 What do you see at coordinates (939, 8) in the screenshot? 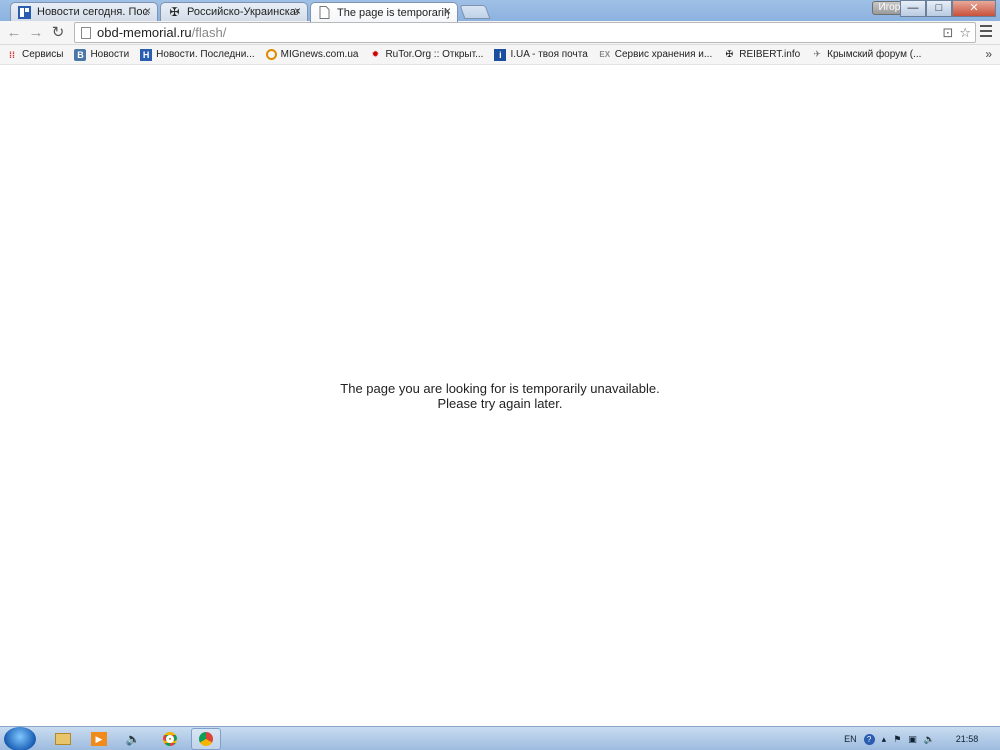
I see `maximize-button: □` at bounding box center [939, 8].